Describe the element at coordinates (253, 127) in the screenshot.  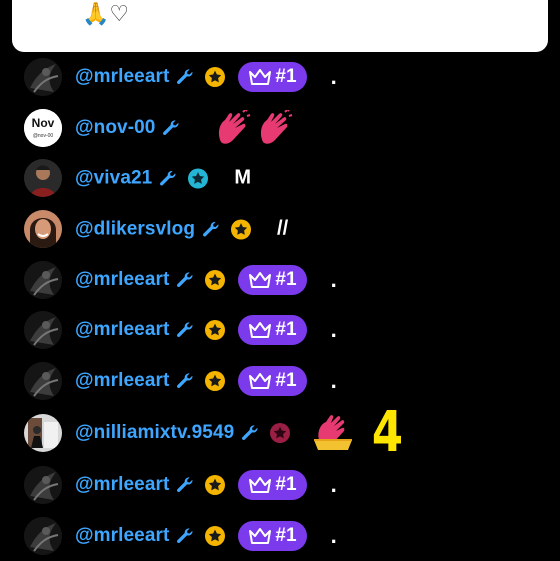
I see `clap-emoji-group` at that location.